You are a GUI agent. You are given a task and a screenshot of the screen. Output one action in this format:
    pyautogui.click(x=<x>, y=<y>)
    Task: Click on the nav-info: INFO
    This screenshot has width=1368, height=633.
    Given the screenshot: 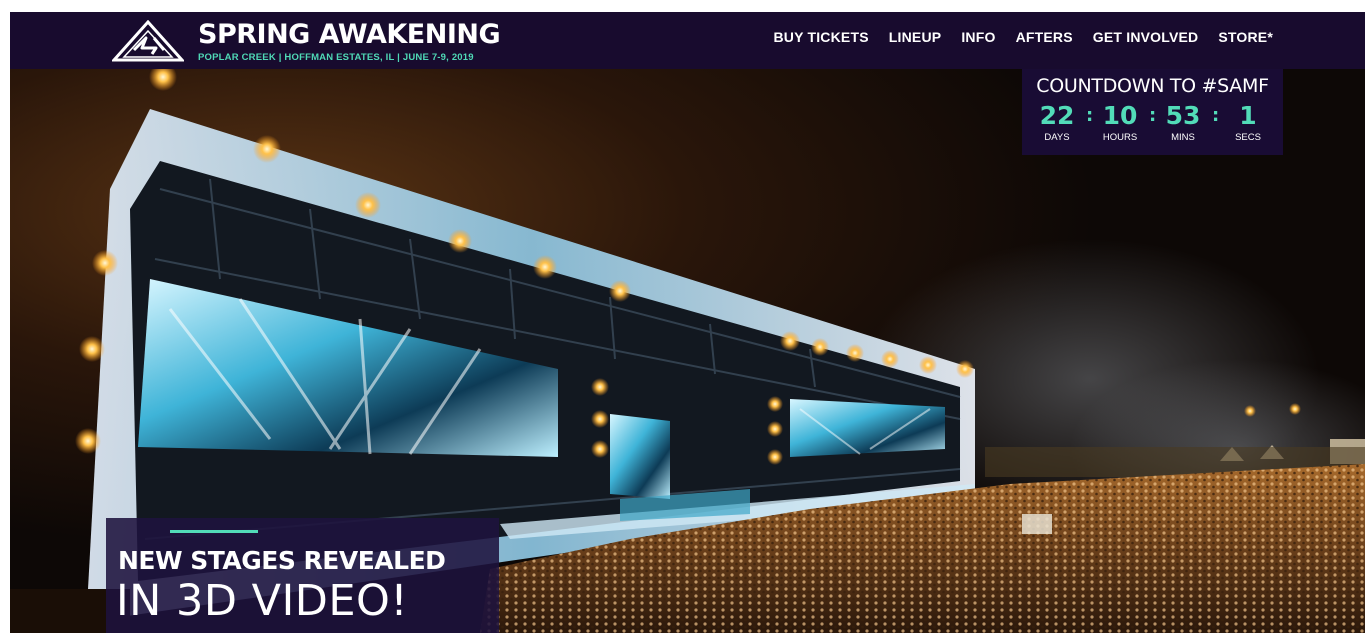 What is the action you would take?
    pyautogui.click(x=978, y=37)
    